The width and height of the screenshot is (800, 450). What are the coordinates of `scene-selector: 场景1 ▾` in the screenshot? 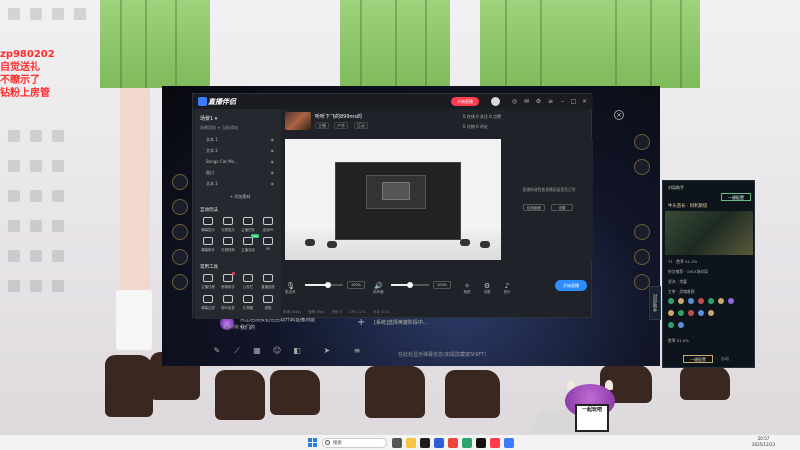 It's located at (208, 118).